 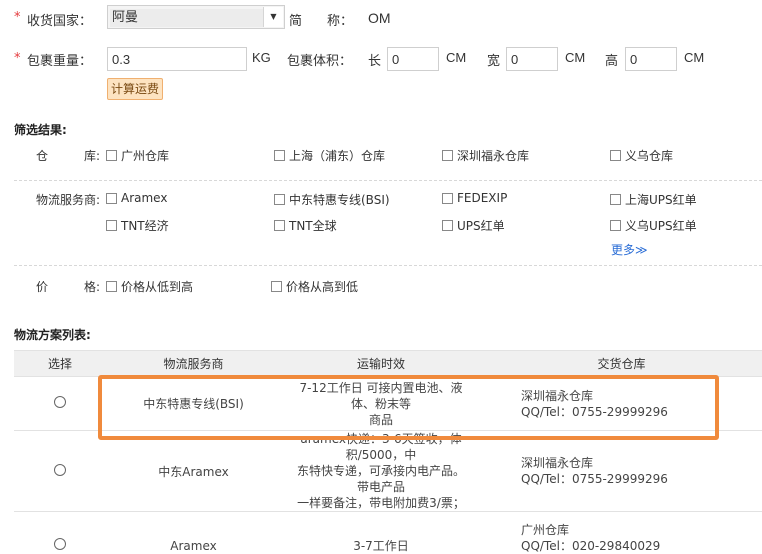 What do you see at coordinates (177, 59) in the screenshot?
I see `weight-input` at bounding box center [177, 59].